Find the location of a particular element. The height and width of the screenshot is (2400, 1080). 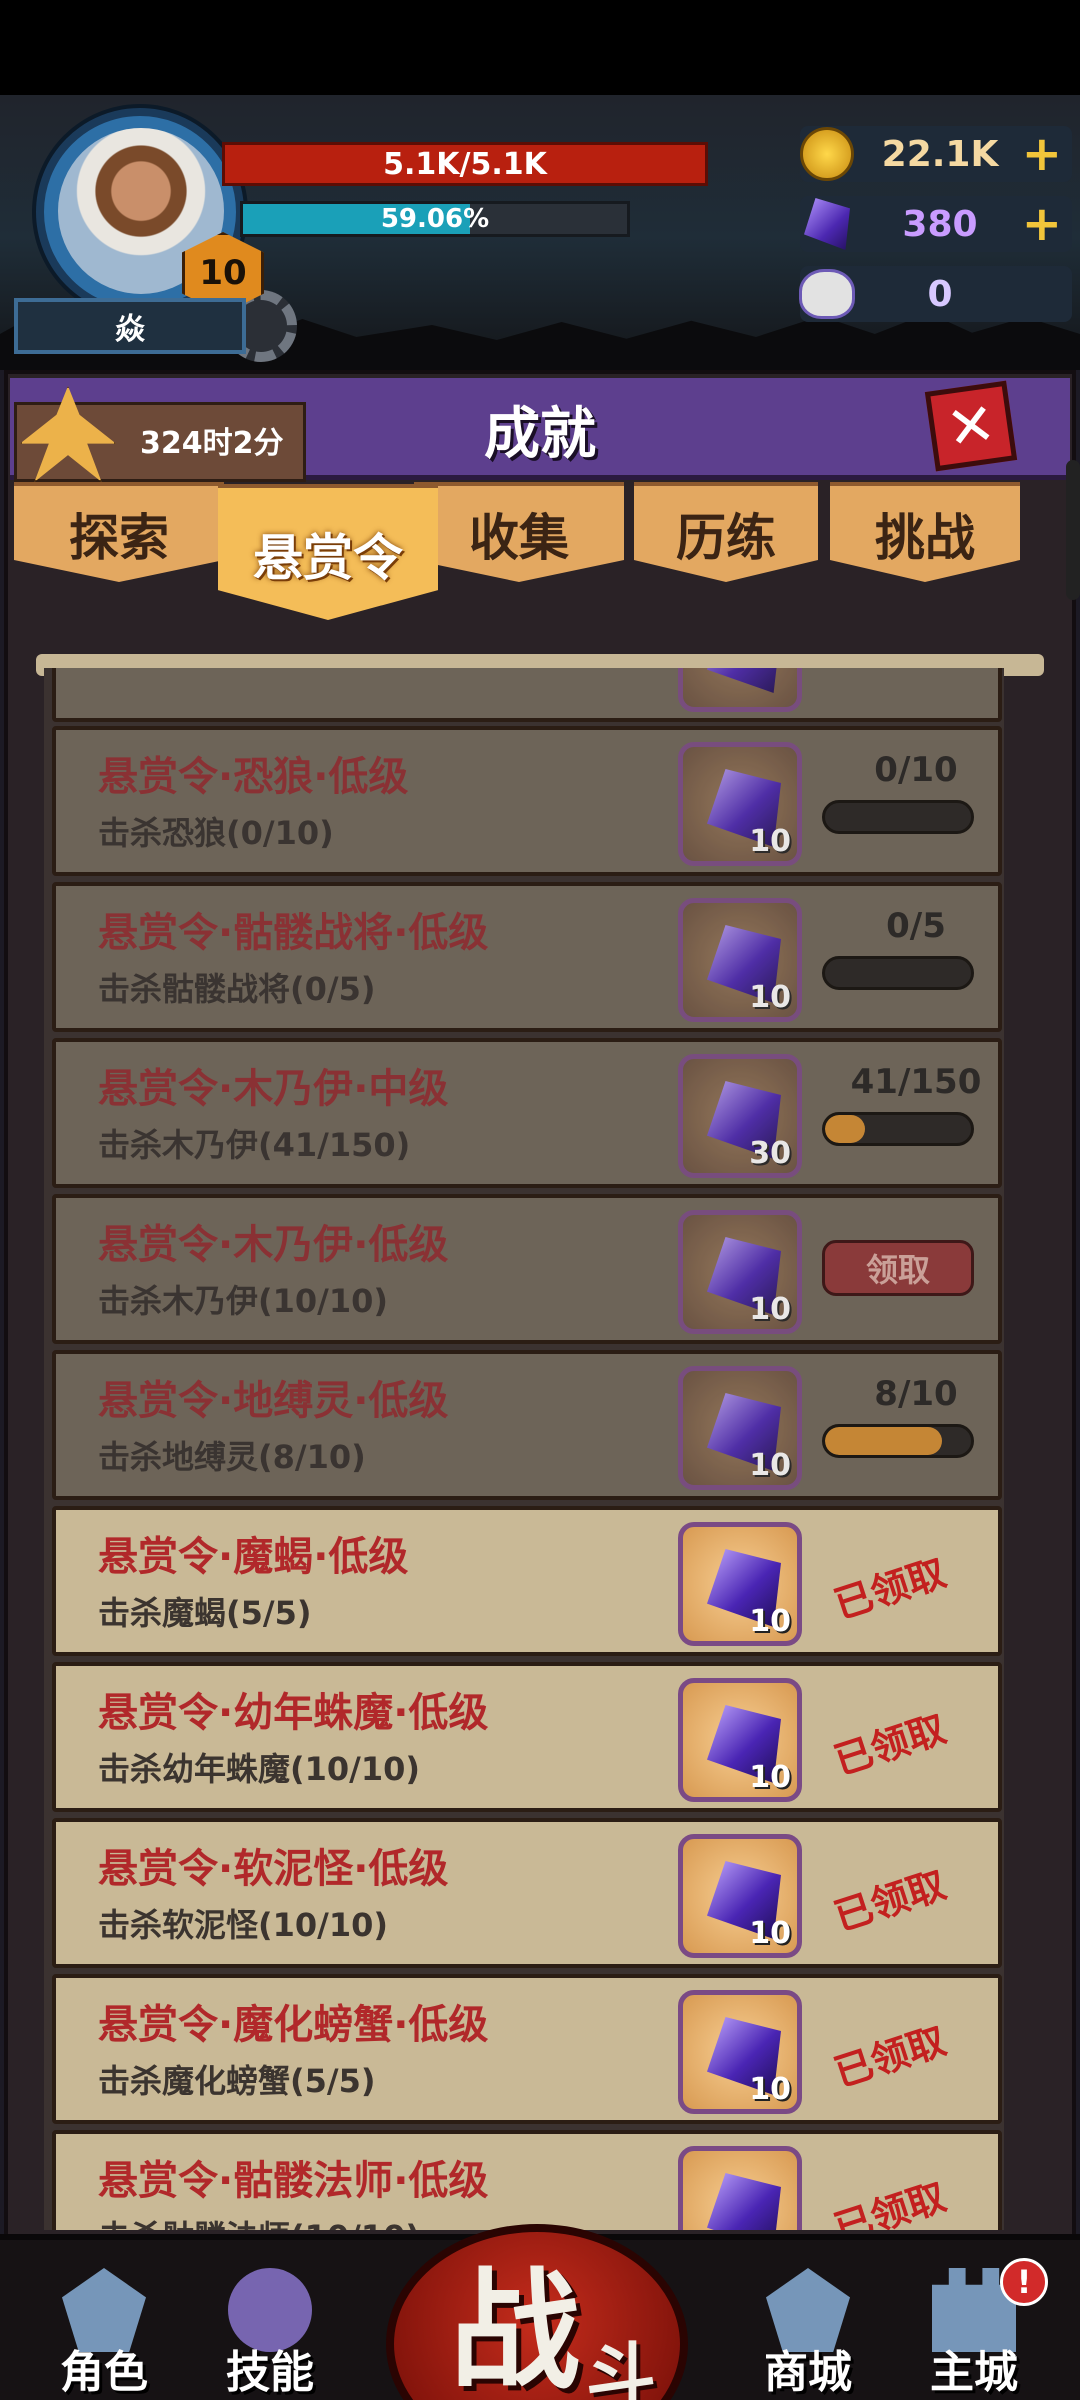

bounty-desc: 击杀软泥怪(10/10) is located at coordinates (243, 1925).